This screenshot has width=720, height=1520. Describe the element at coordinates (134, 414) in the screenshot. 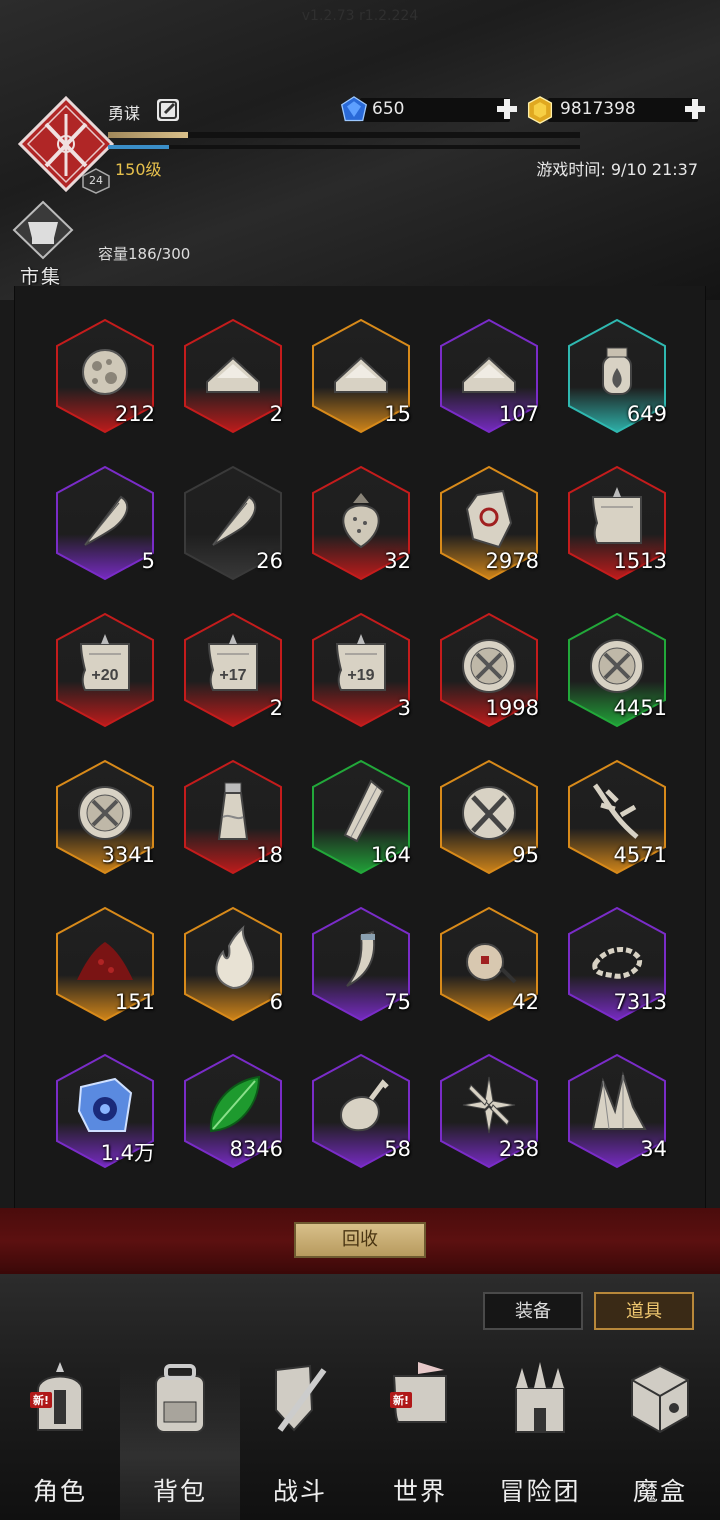

I see `item-count: 212` at that location.